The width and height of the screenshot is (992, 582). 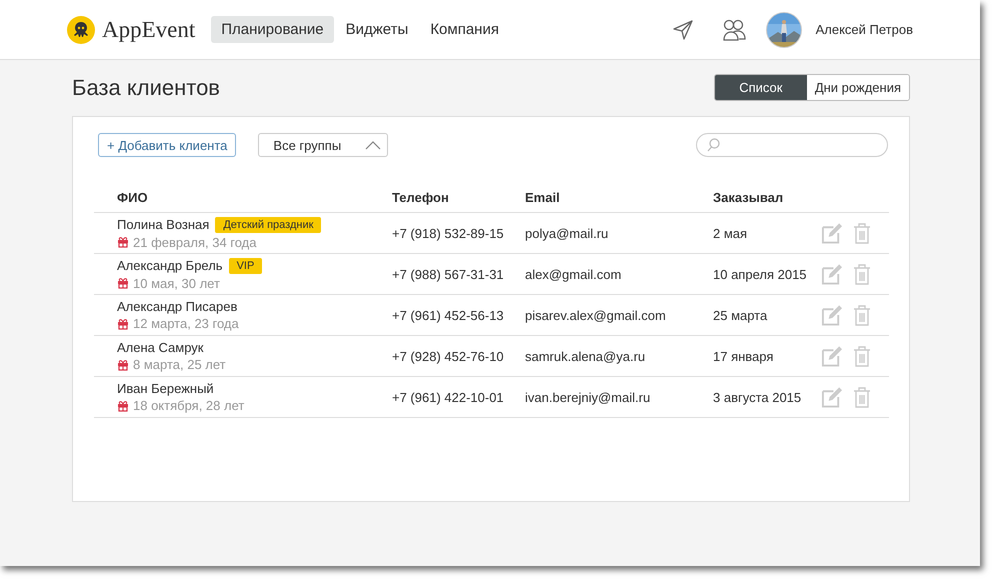 I want to click on birthday-text: 18 октября, 28 лет, so click(x=188, y=405).